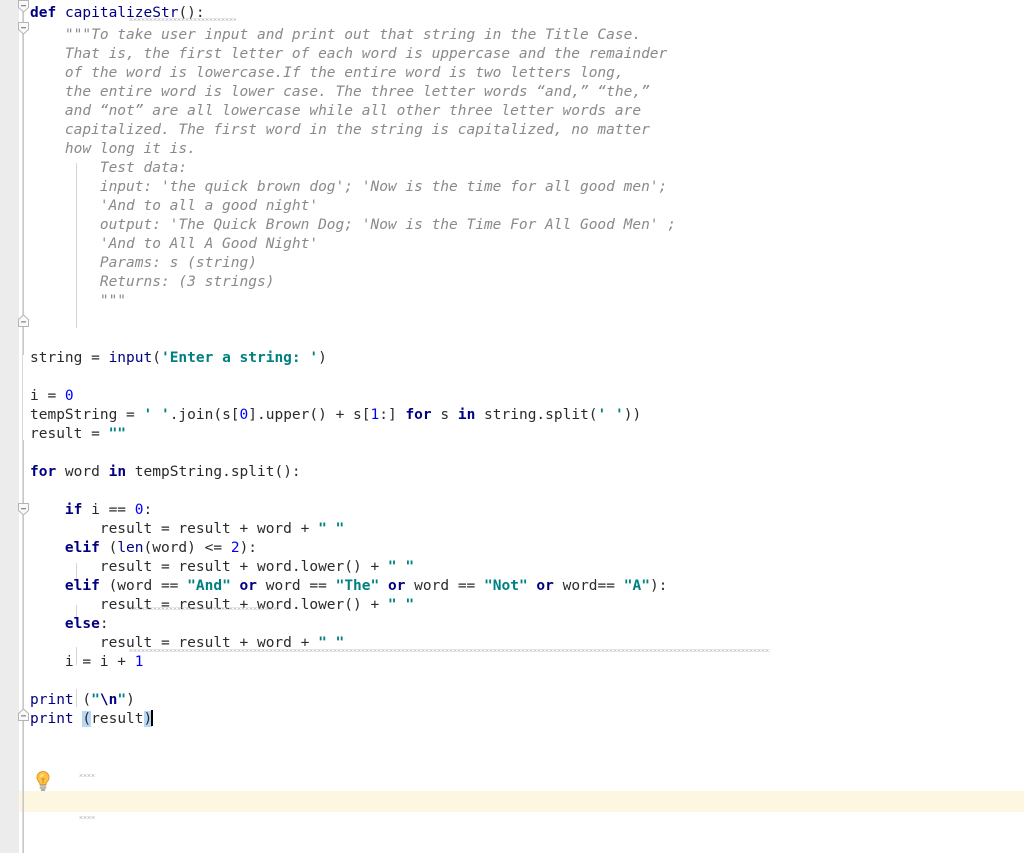 This screenshot has width=1024, height=853. I want to click on code-token-plain: string =, so click(69, 358).